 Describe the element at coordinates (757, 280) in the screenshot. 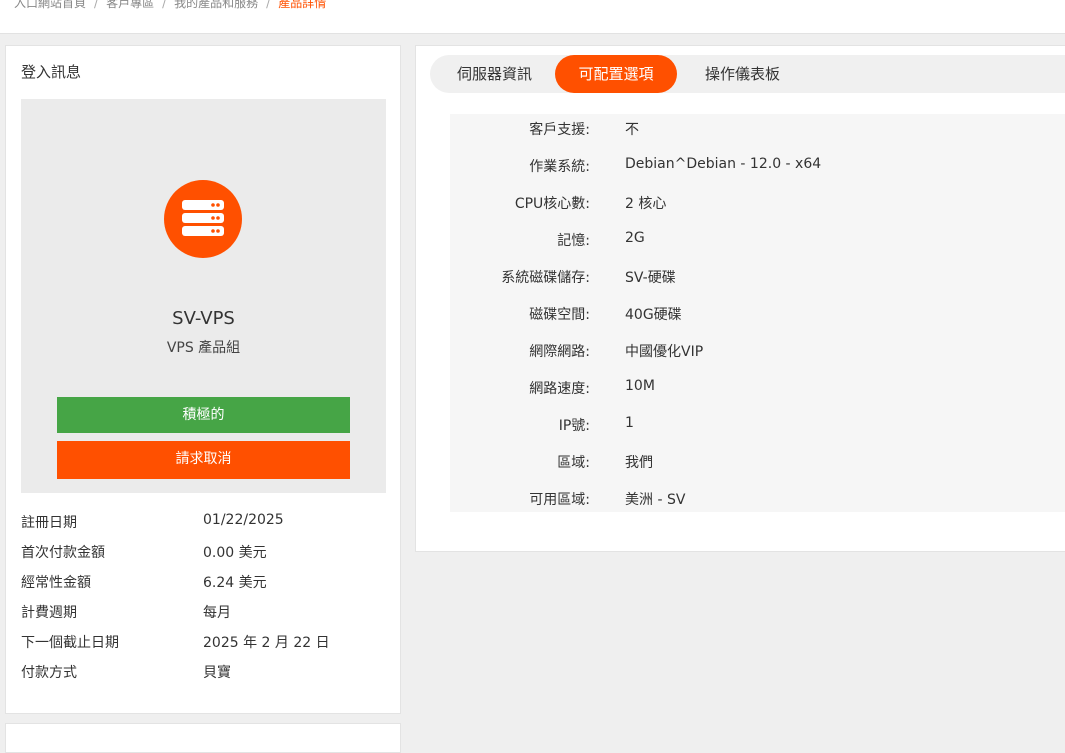

I see `option-row-system-disk: 系統磁碟儲存: SV-硬碟` at that location.